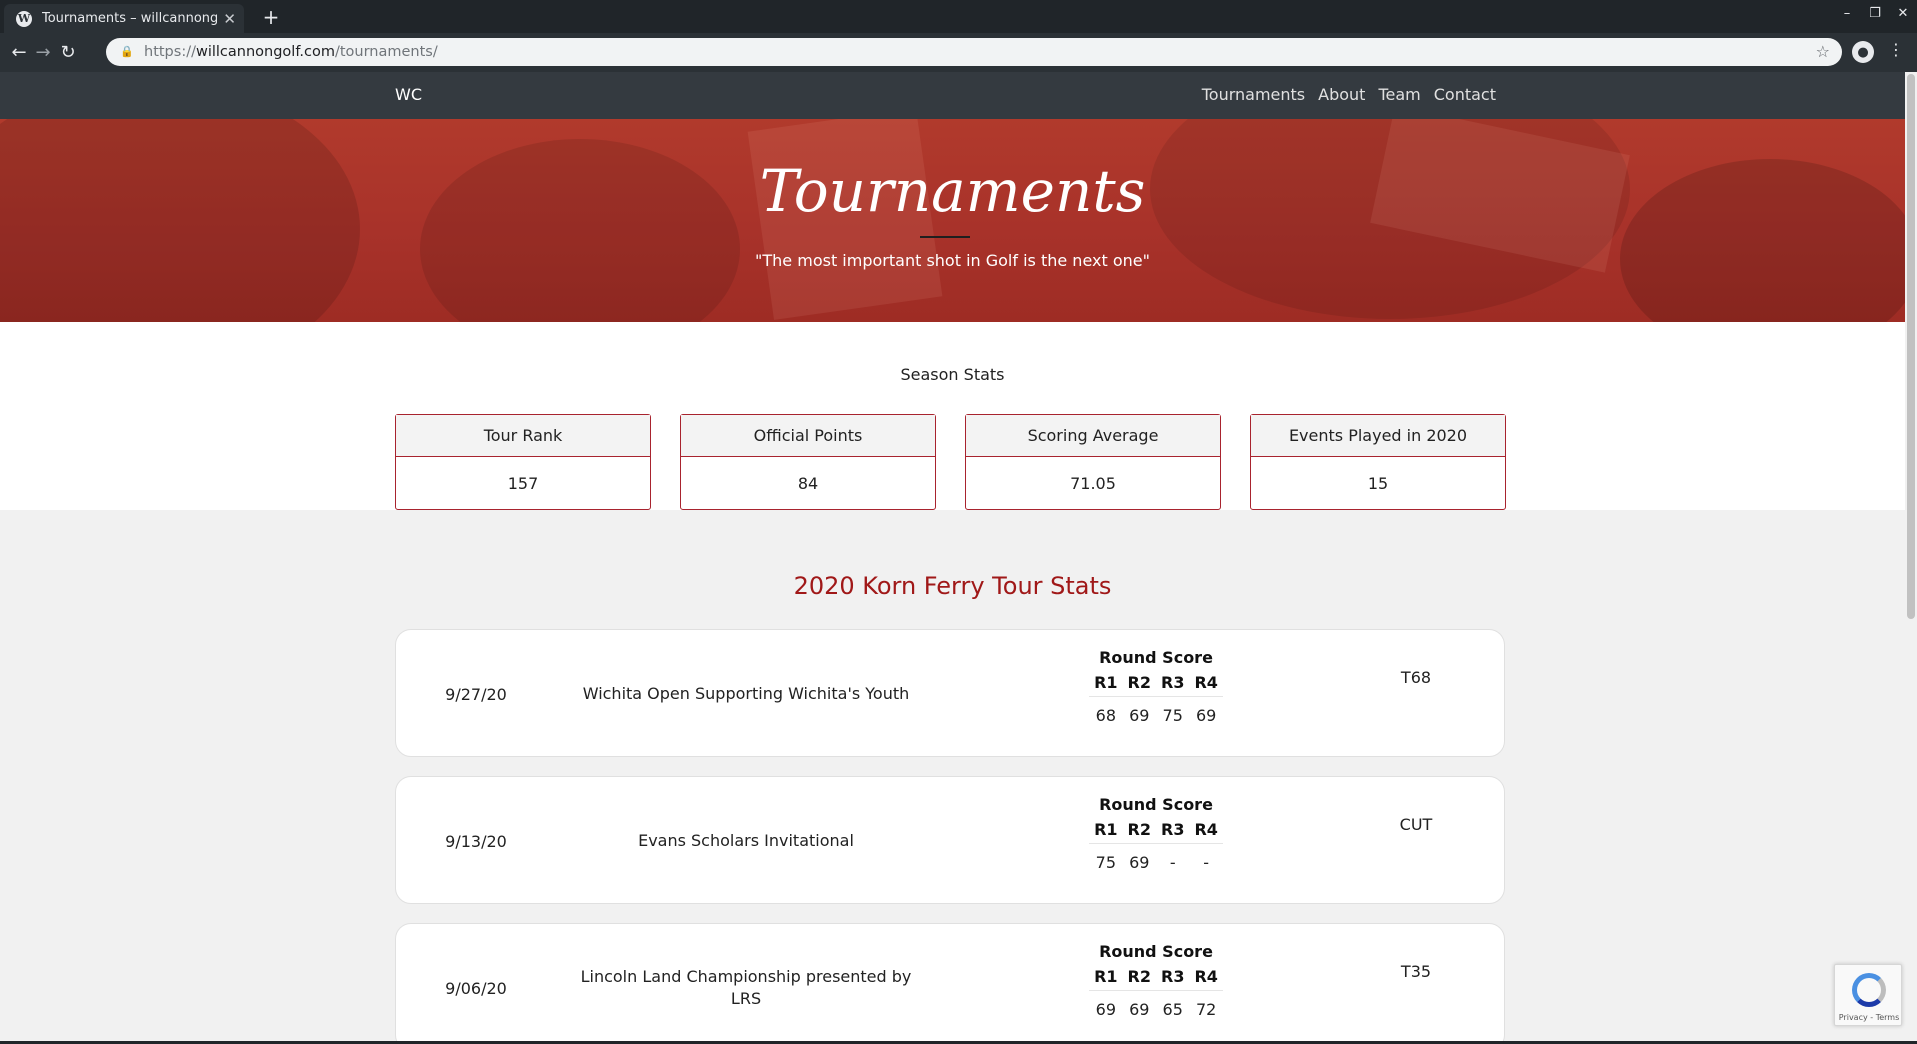 The image size is (1917, 1044). What do you see at coordinates (476, 988) in the screenshot?
I see `event-date: 9/06/20` at bounding box center [476, 988].